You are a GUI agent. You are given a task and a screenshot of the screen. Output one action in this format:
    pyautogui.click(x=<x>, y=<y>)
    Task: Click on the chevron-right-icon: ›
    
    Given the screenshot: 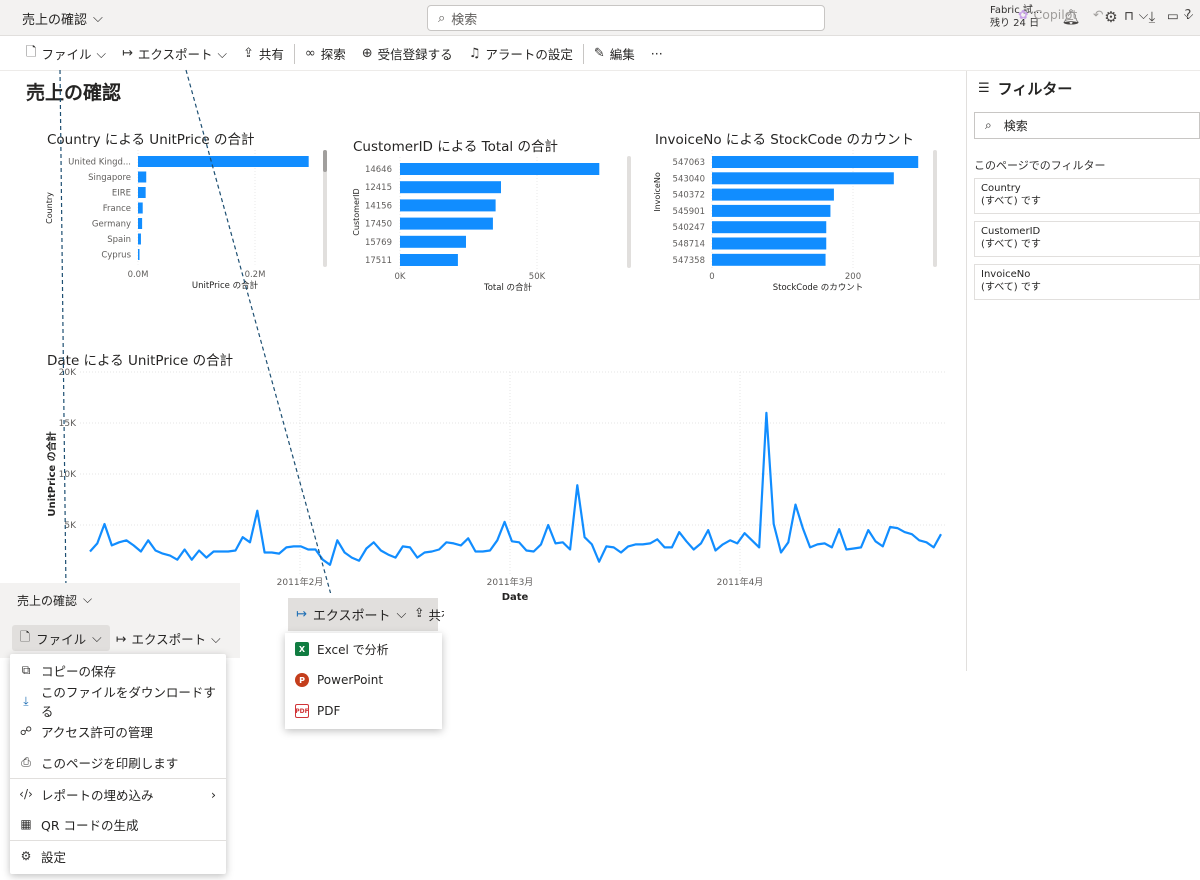 What is the action you would take?
    pyautogui.click(x=213, y=794)
    